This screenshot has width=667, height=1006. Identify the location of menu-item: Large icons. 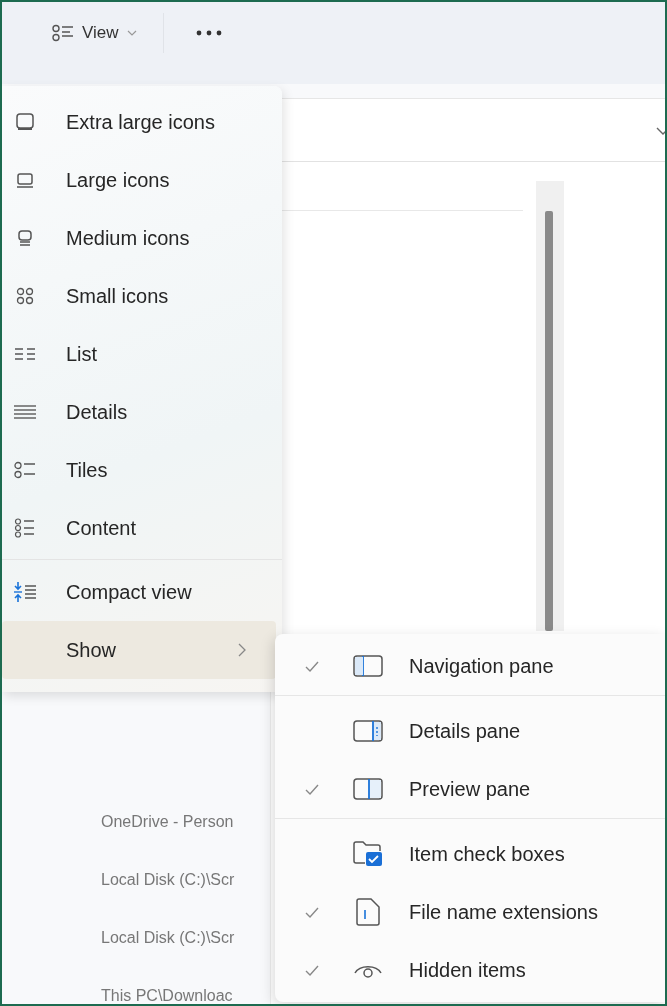
(142, 180).